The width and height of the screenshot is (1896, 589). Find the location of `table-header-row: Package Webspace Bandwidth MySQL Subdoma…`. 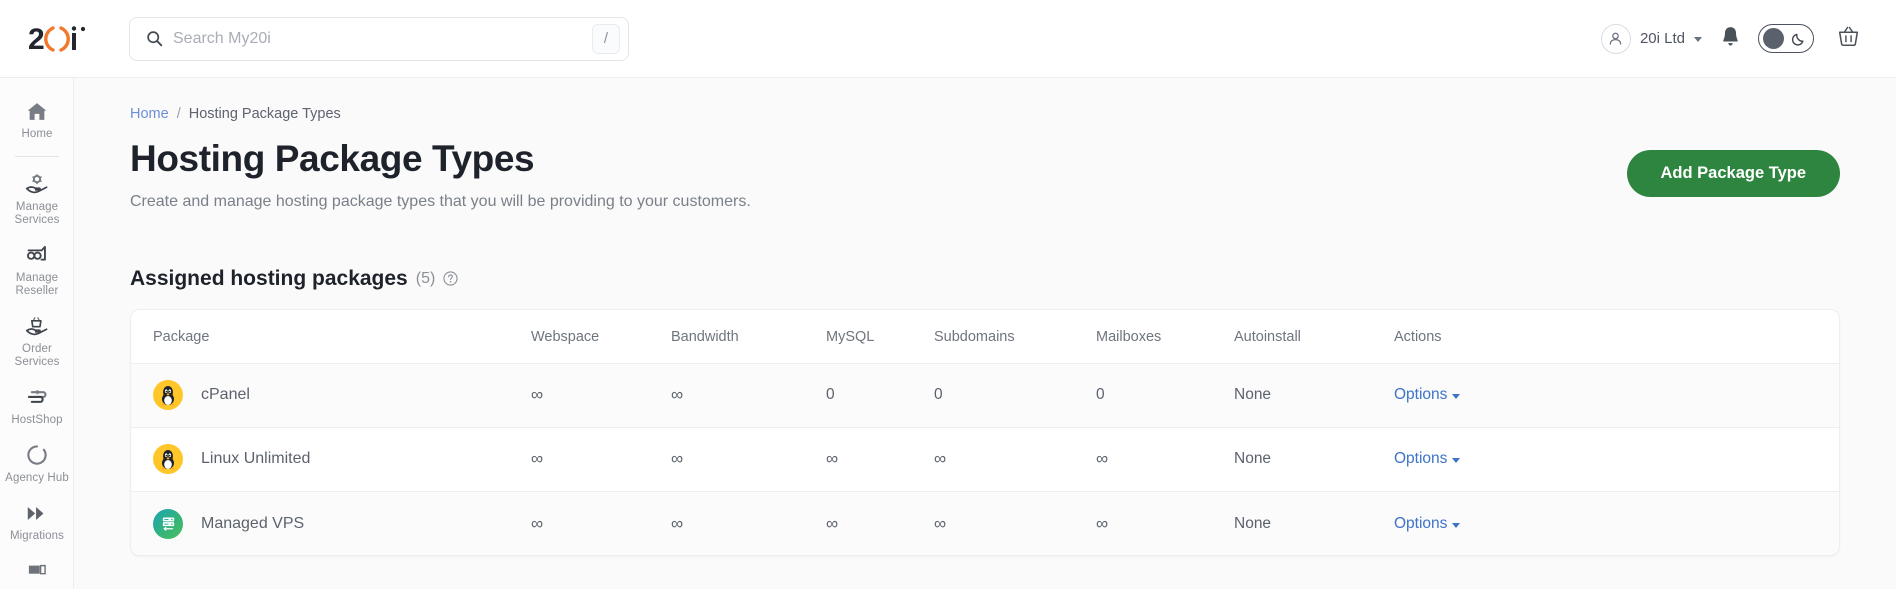

table-header-row: Package Webspace Bandwidth MySQL Subdoma… is located at coordinates (985, 336).